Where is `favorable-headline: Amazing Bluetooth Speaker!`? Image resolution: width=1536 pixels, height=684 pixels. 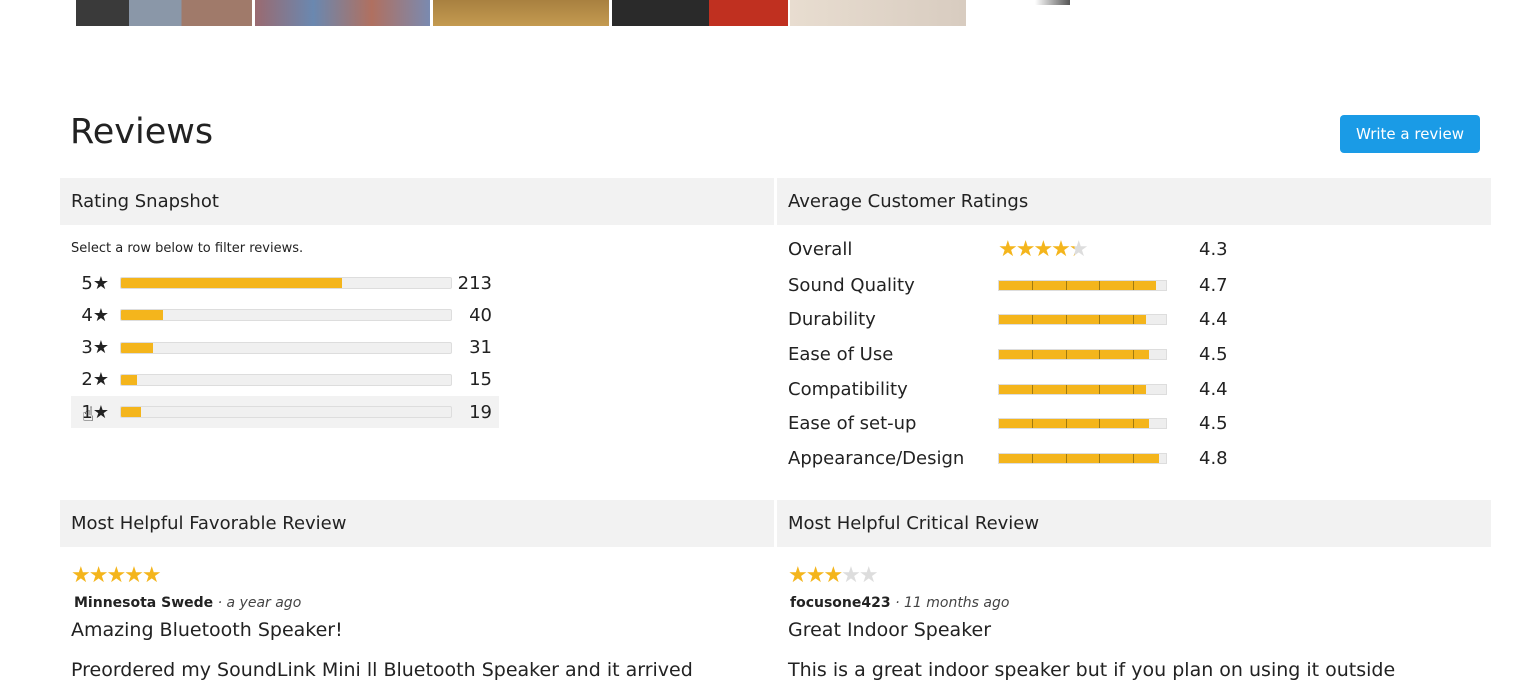 favorable-headline: Amazing Bluetooth Speaker! is located at coordinates (207, 630).